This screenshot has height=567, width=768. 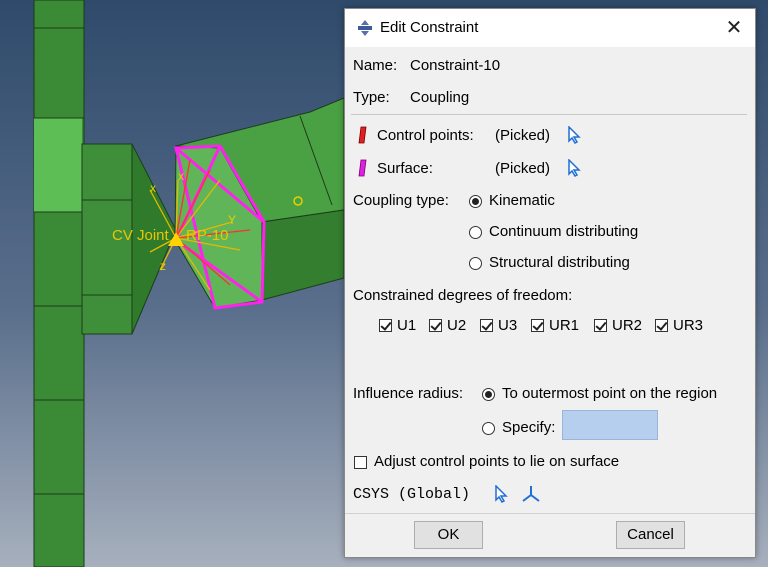 I want to click on csys-create-triad-icon, so click(x=531, y=494).